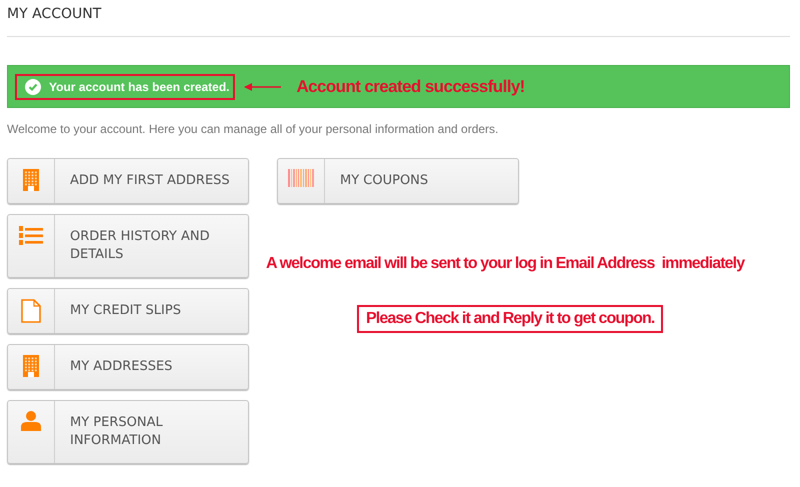 The image size is (800, 487). I want to click on numbered-list-icon, so click(31, 236).